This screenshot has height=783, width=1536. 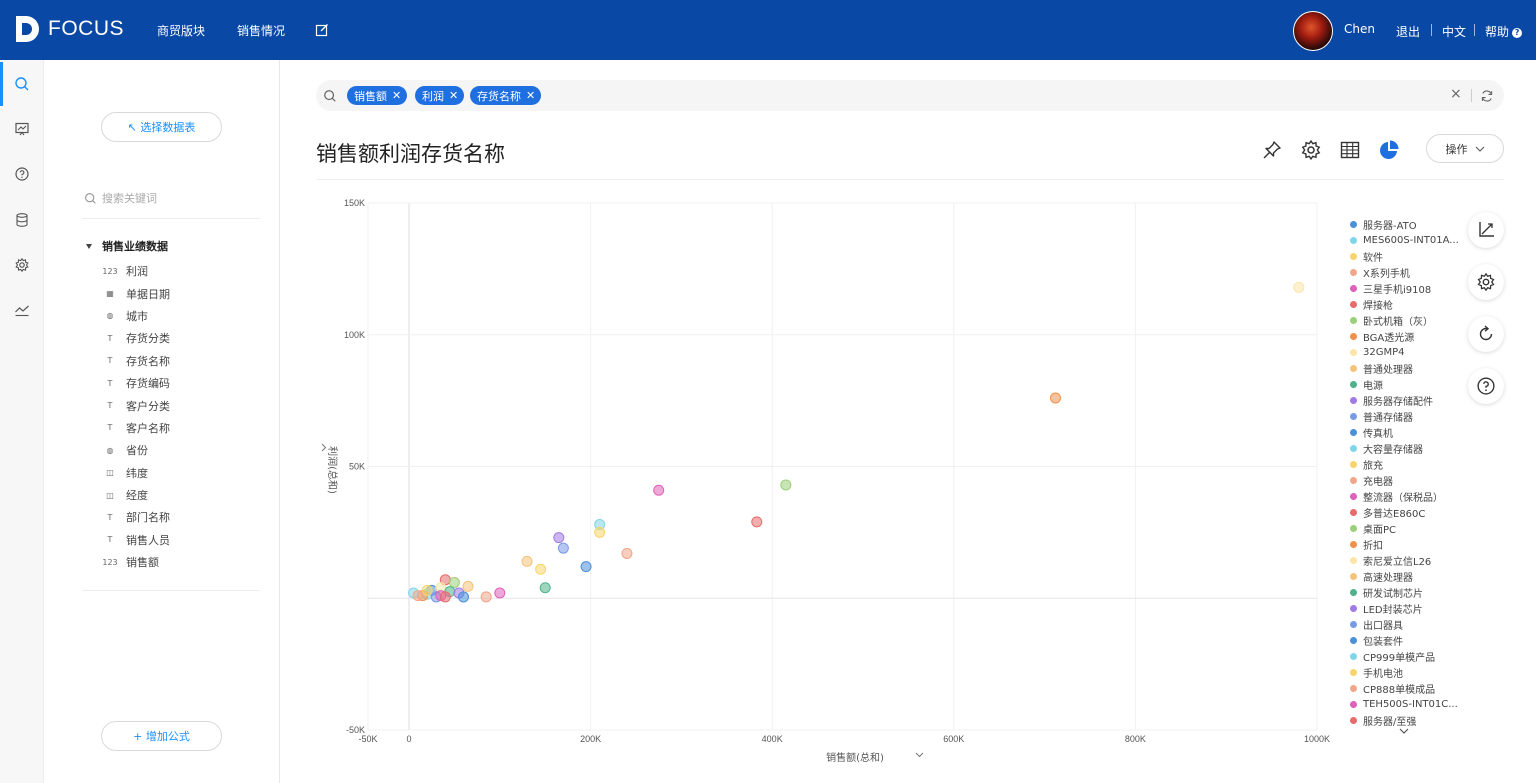 What do you see at coordinates (22, 310) in the screenshot?
I see `rail-trend` at bounding box center [22, 310].